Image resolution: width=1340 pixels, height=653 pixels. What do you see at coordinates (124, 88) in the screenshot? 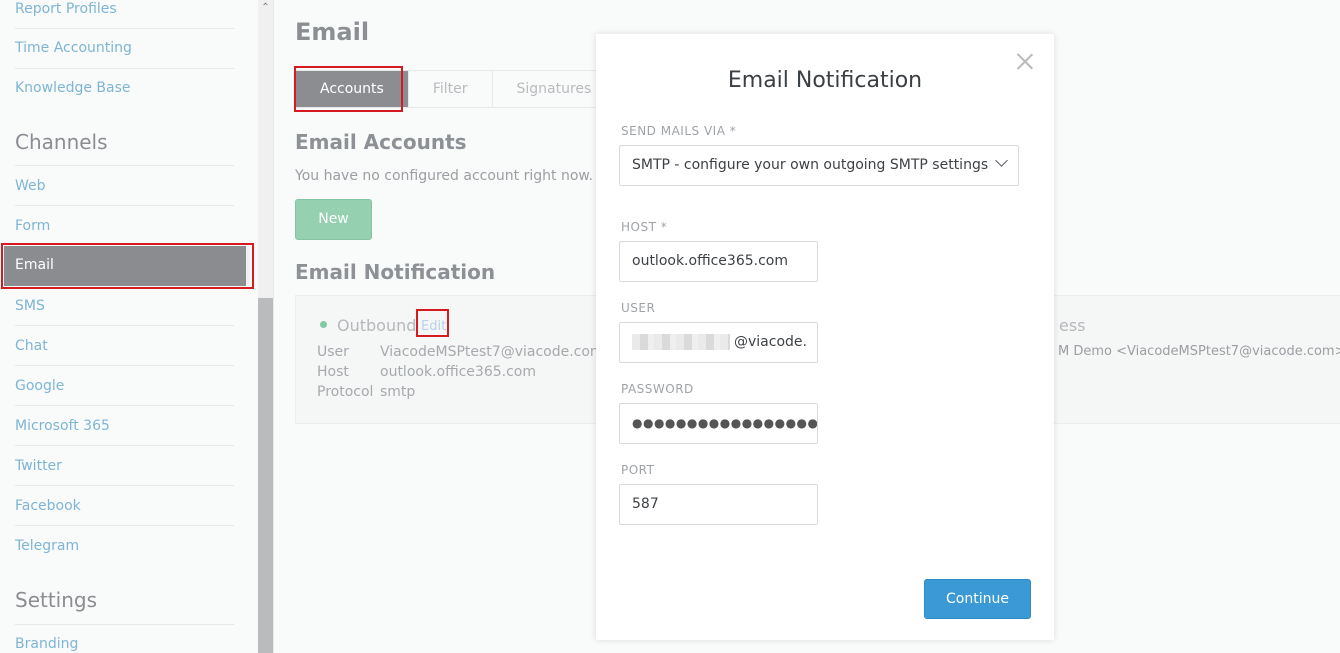
I see `sidebar-item-knowledge-base: Knowledge Base` at bounding box center [124, 88].